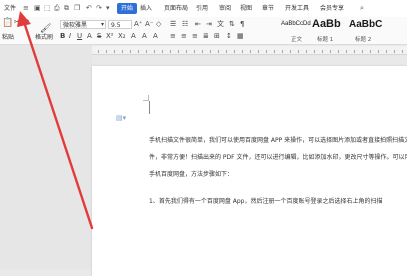 The image size is (407, 276). I want to click on format-painter-button: 格式刷, so click(44, 38).